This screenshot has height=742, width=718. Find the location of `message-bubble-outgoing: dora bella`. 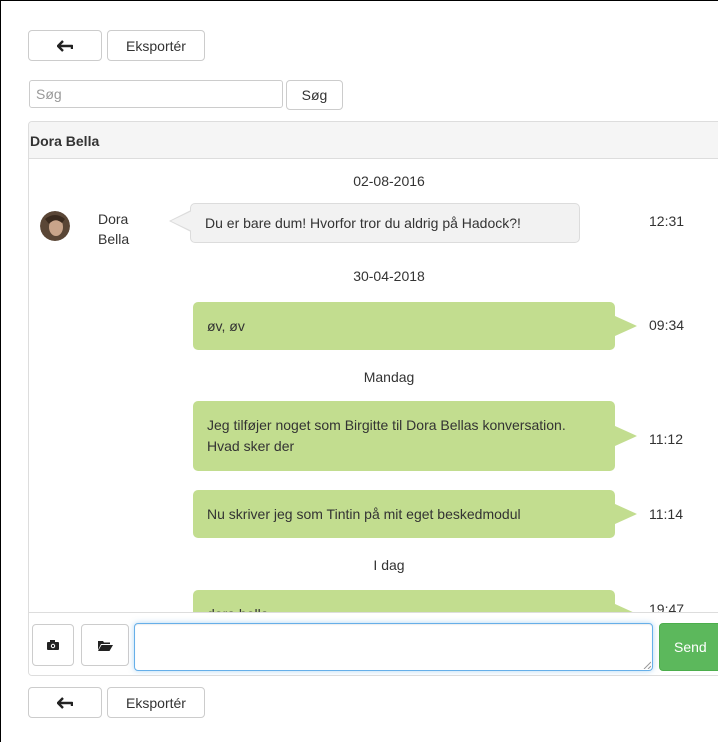

message-bubble-outgoing: dora bella is located at coordinates (415, 601).